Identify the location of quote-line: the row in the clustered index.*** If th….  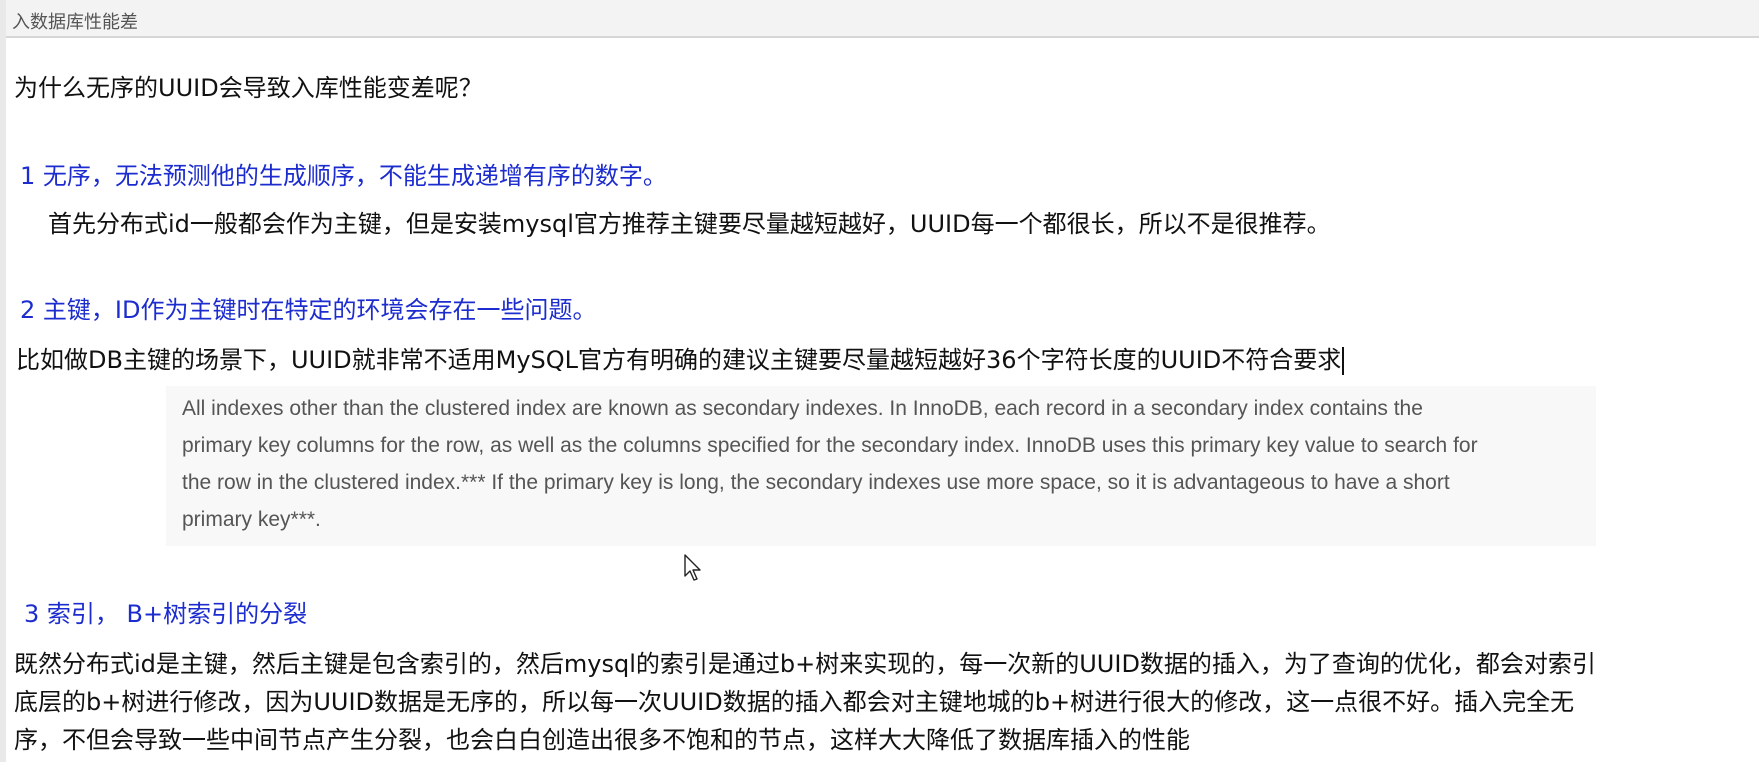
(816, 482).